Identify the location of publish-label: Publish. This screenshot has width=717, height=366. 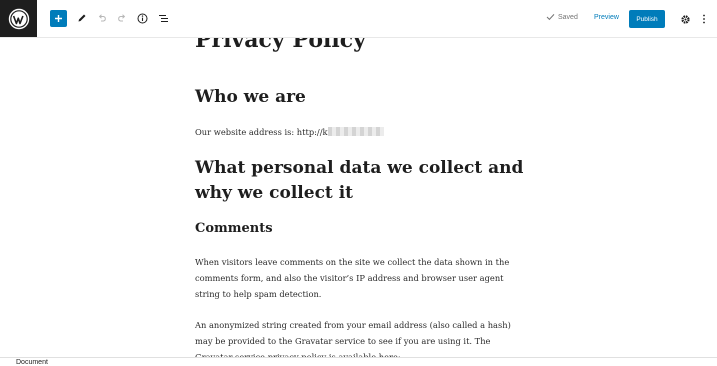
(647, 19).